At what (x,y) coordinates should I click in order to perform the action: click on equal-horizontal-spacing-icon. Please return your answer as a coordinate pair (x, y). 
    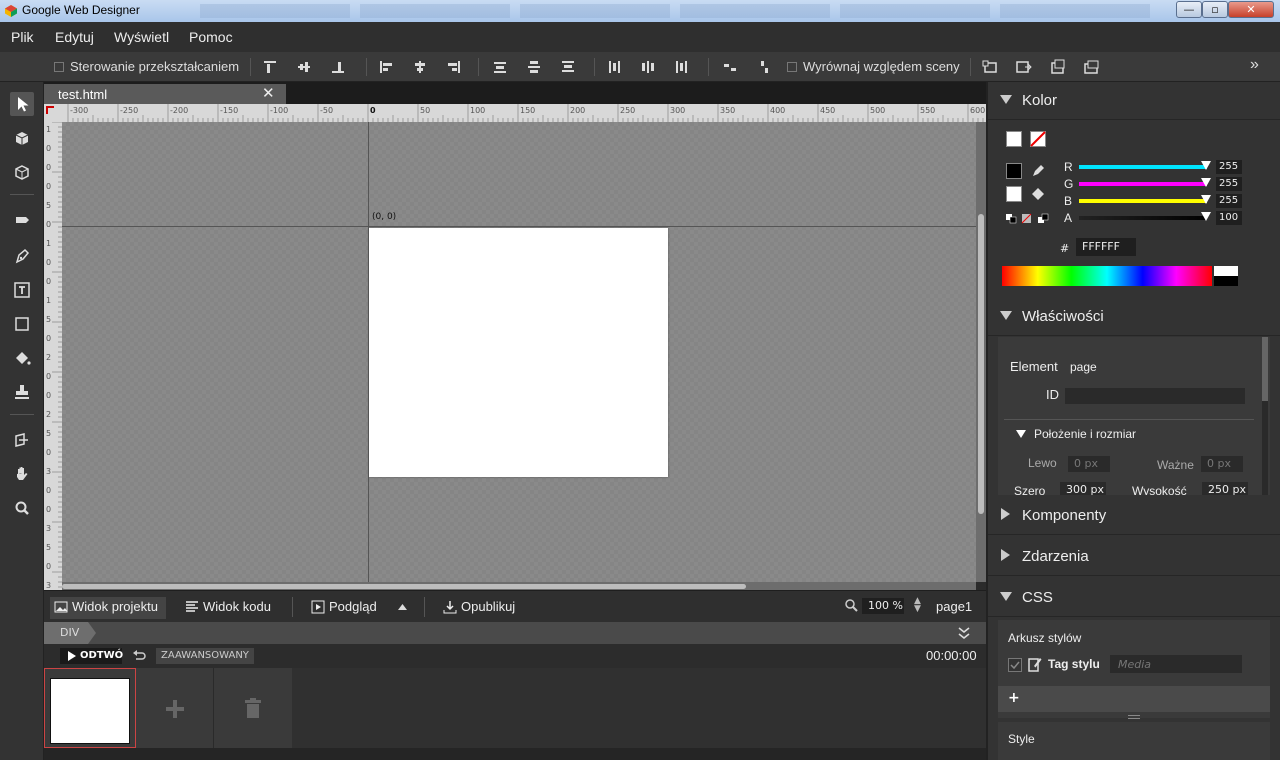
    Looking at the image, I should click on (730, 67).